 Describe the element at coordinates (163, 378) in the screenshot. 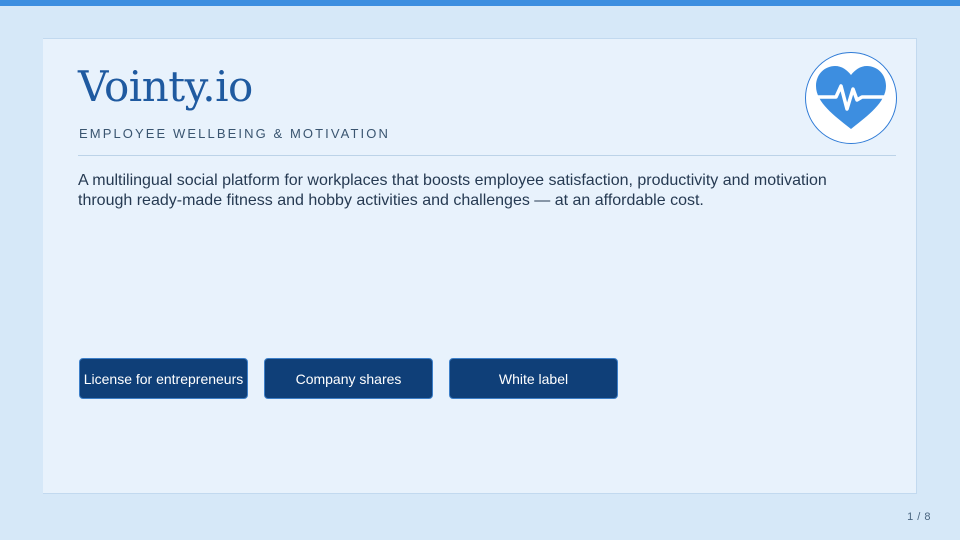

I see `license-for-entrepreneurs-button: License for entrepreneurs` at that location.